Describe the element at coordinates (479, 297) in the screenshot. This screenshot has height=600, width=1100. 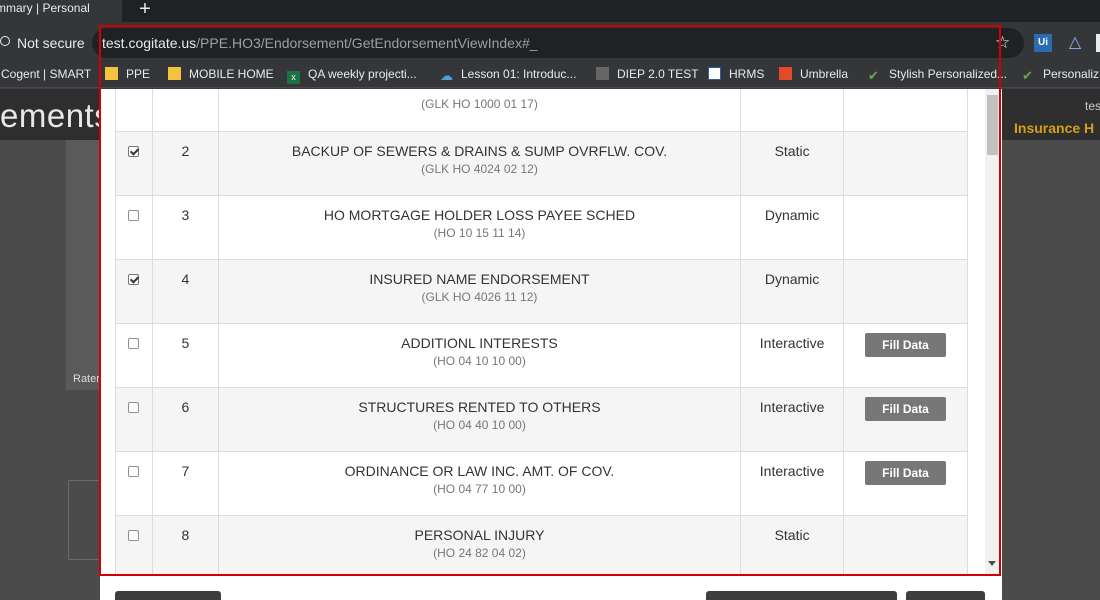
I see `form-code: (GLK HO 4026 11 12)` at that location.